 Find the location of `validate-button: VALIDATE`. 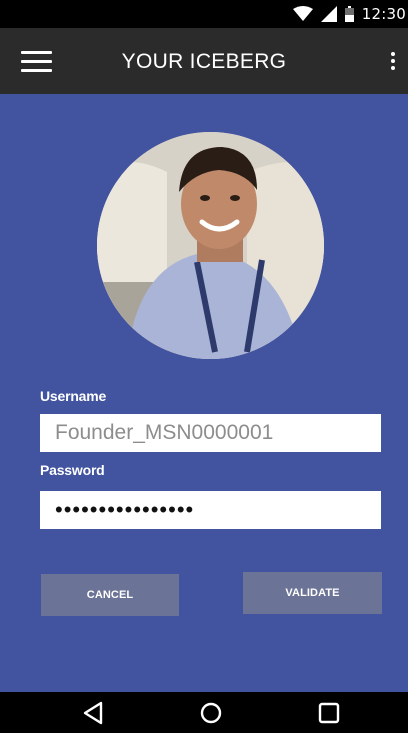

validate-button: VALIDATE is located at coordinates (312, 593).